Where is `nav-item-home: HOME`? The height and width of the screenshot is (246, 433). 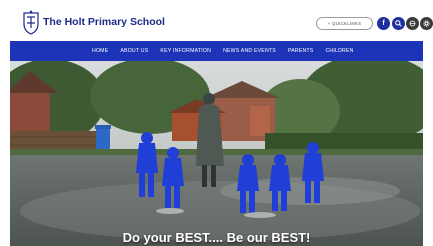
nav-item-home: HOME is located at coordinates (100, 51).